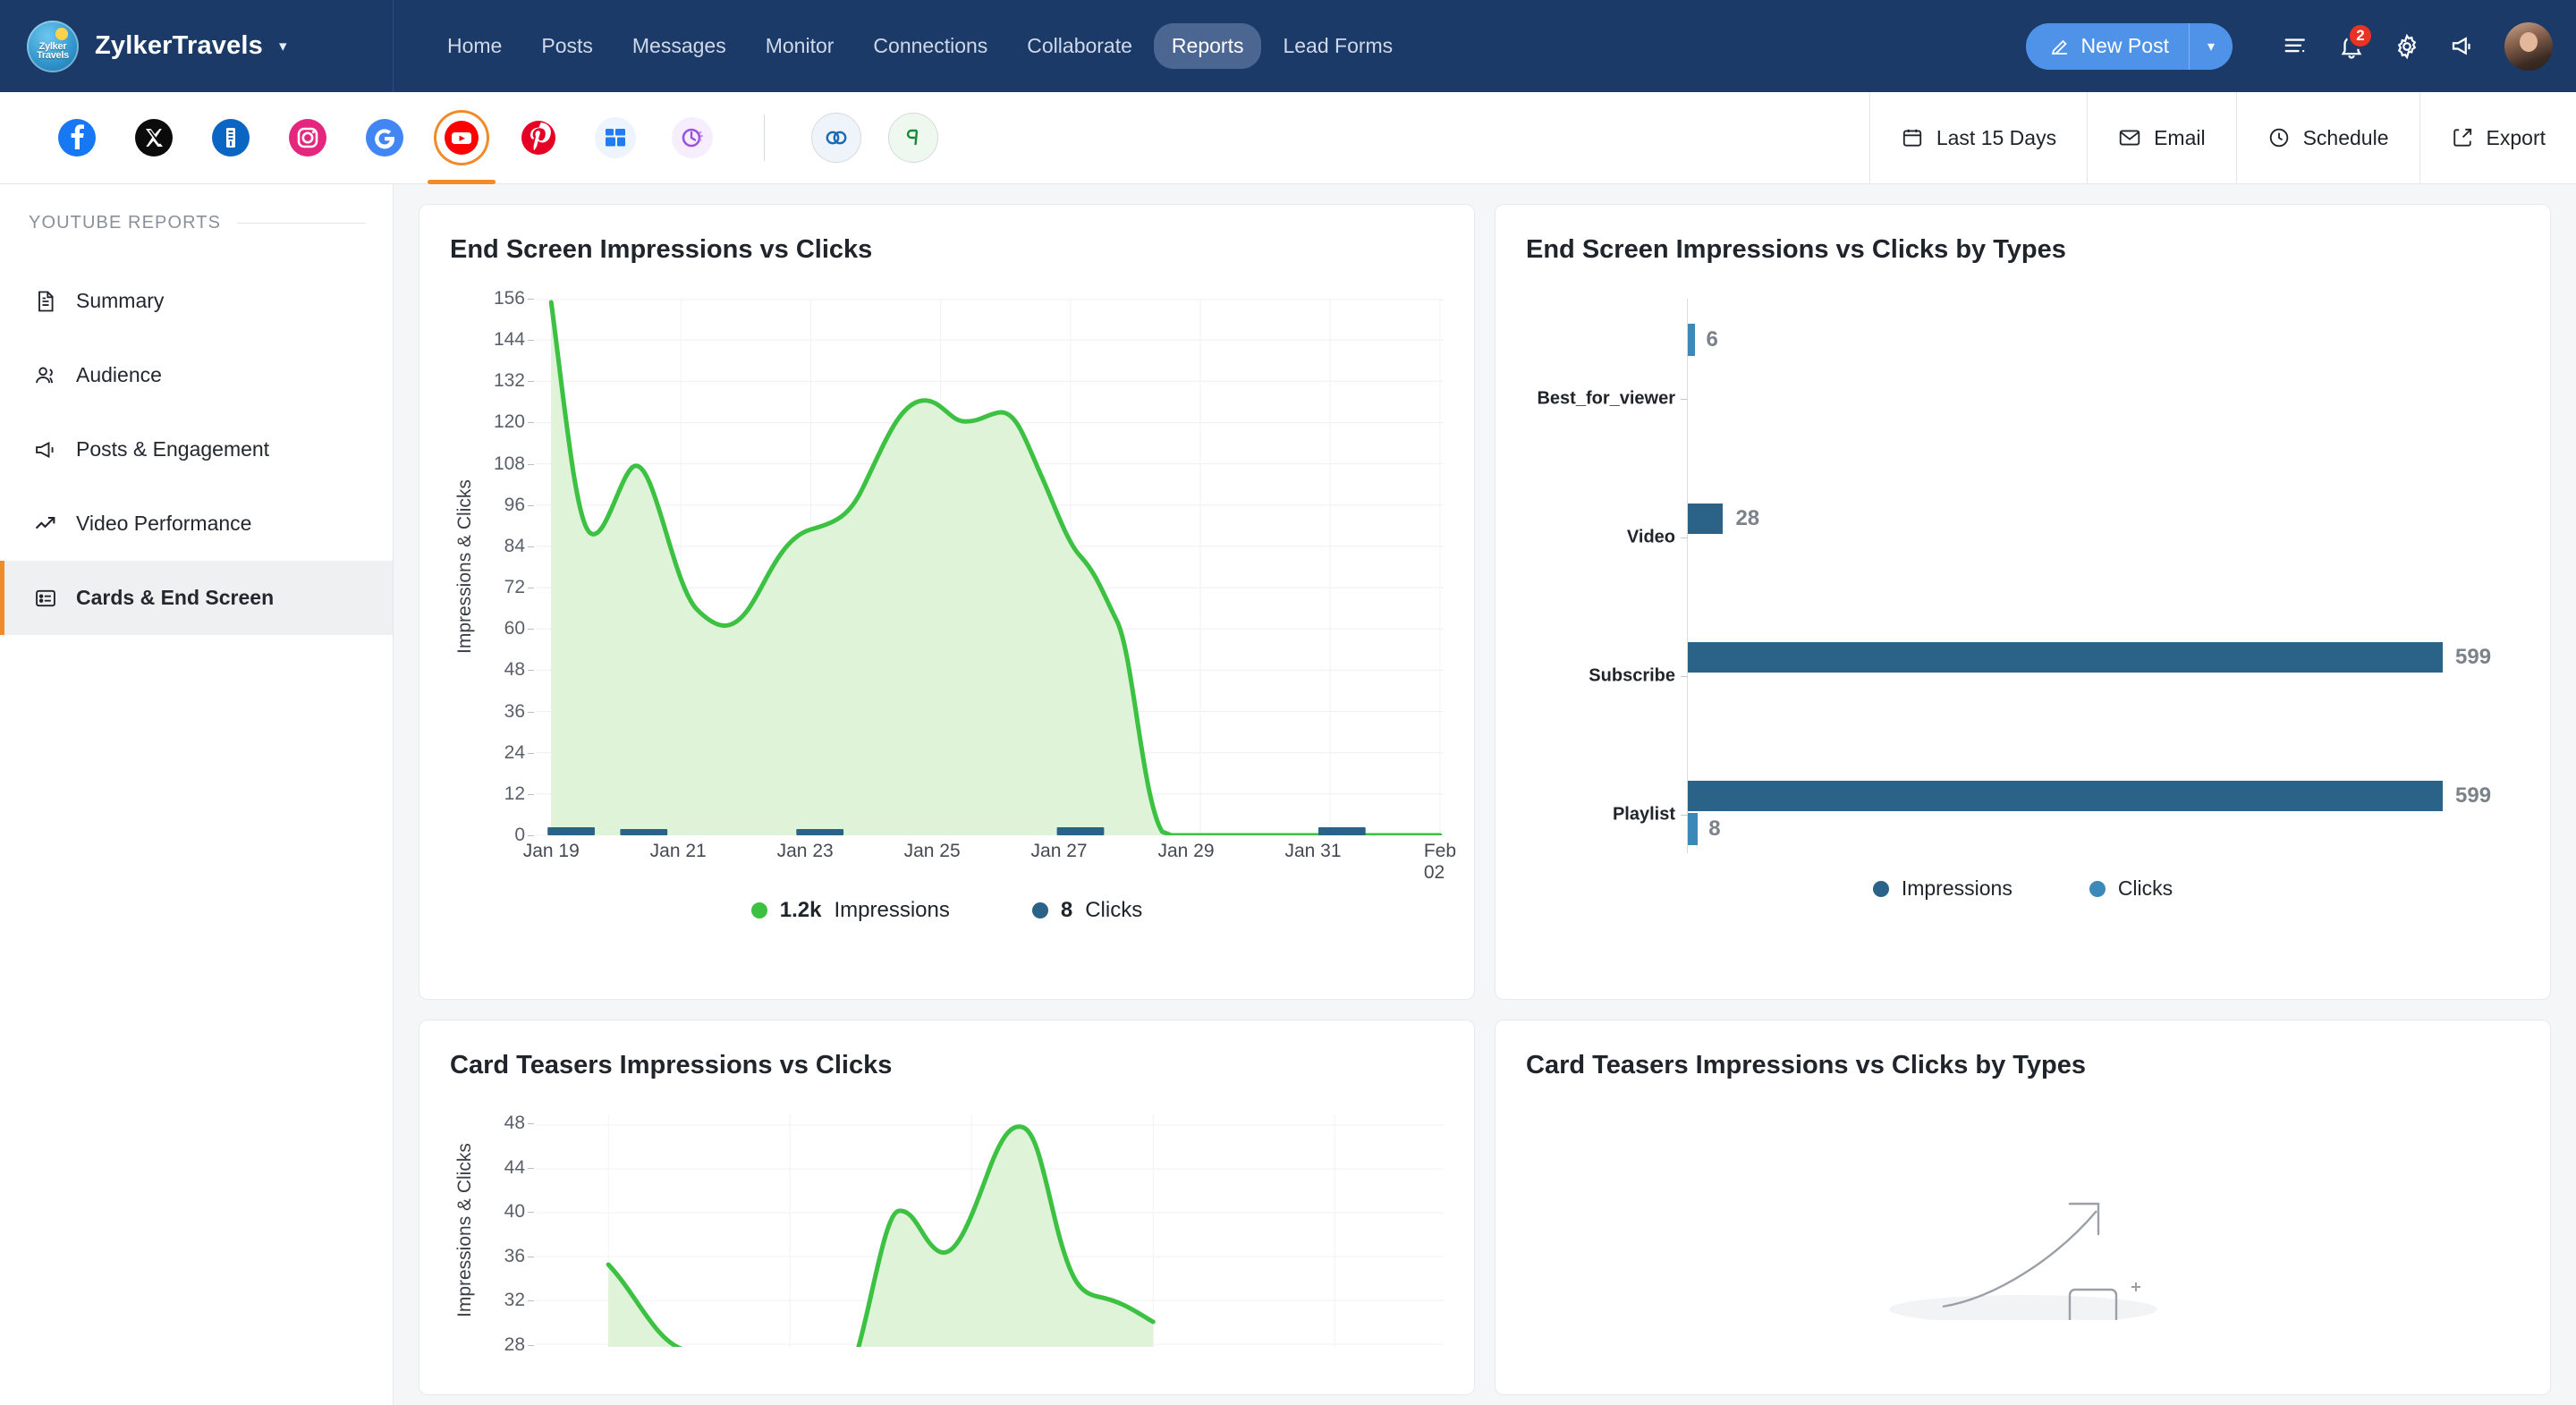  I want to click on sun-icon, so click(61, 33).